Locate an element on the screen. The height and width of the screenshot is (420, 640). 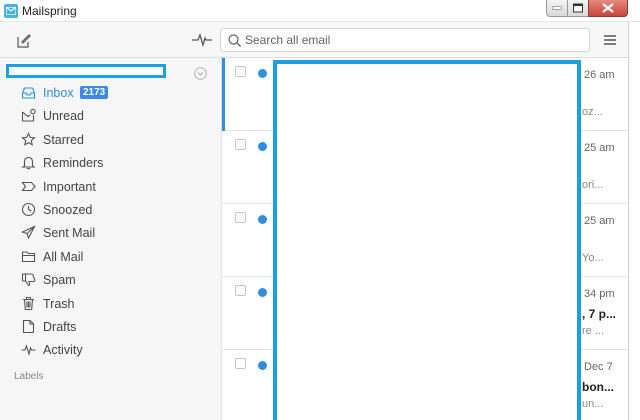
search-box is located at coordinates (405, 40).